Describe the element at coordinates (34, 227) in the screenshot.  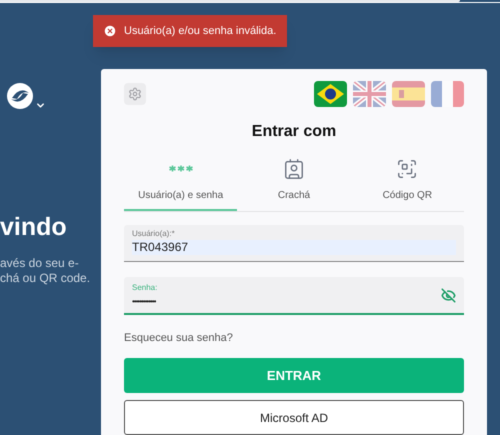
I see `welcome-title: vindo` at that location.